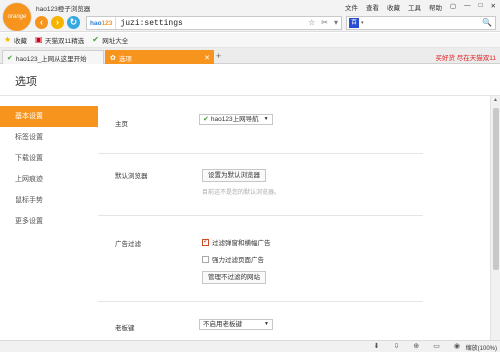 The height and width of the screenshot is (352, 500). I want to click on site-badge-suffix: 123, so click(107, 23).